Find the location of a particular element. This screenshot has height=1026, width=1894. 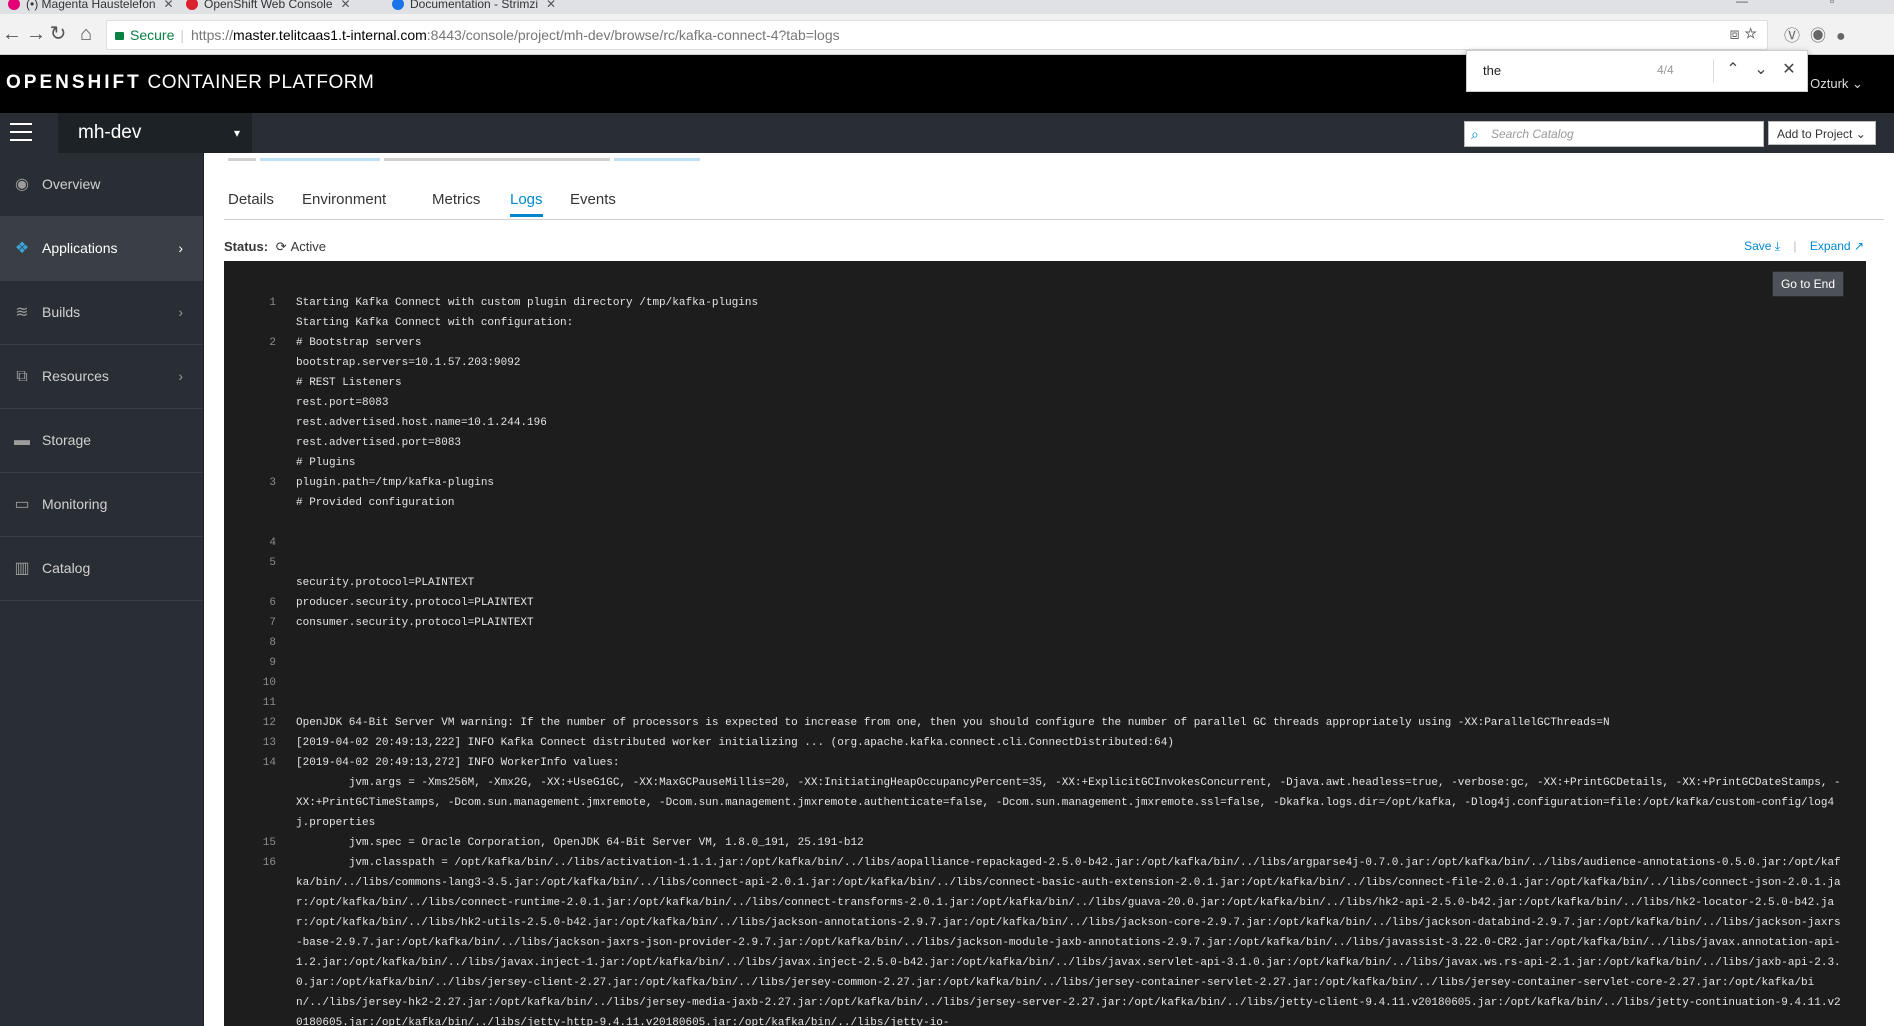

find-in-page-icon: ⧈ is located at coordinates (1735, 34).